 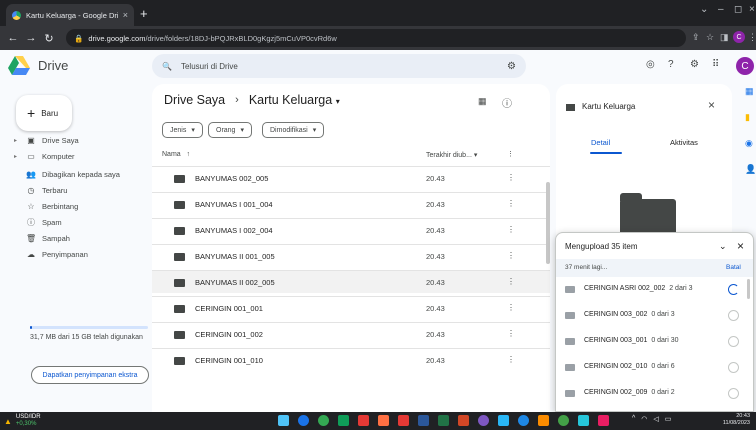 I want to click on header-more-icon: ⋮, so click(x=510, y=154).